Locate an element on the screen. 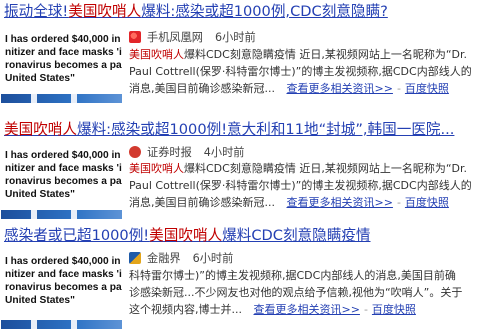 This screenshot has height=329, width=499. result-source: 证券时报 4小时前 is located at coordinates (186, 152).